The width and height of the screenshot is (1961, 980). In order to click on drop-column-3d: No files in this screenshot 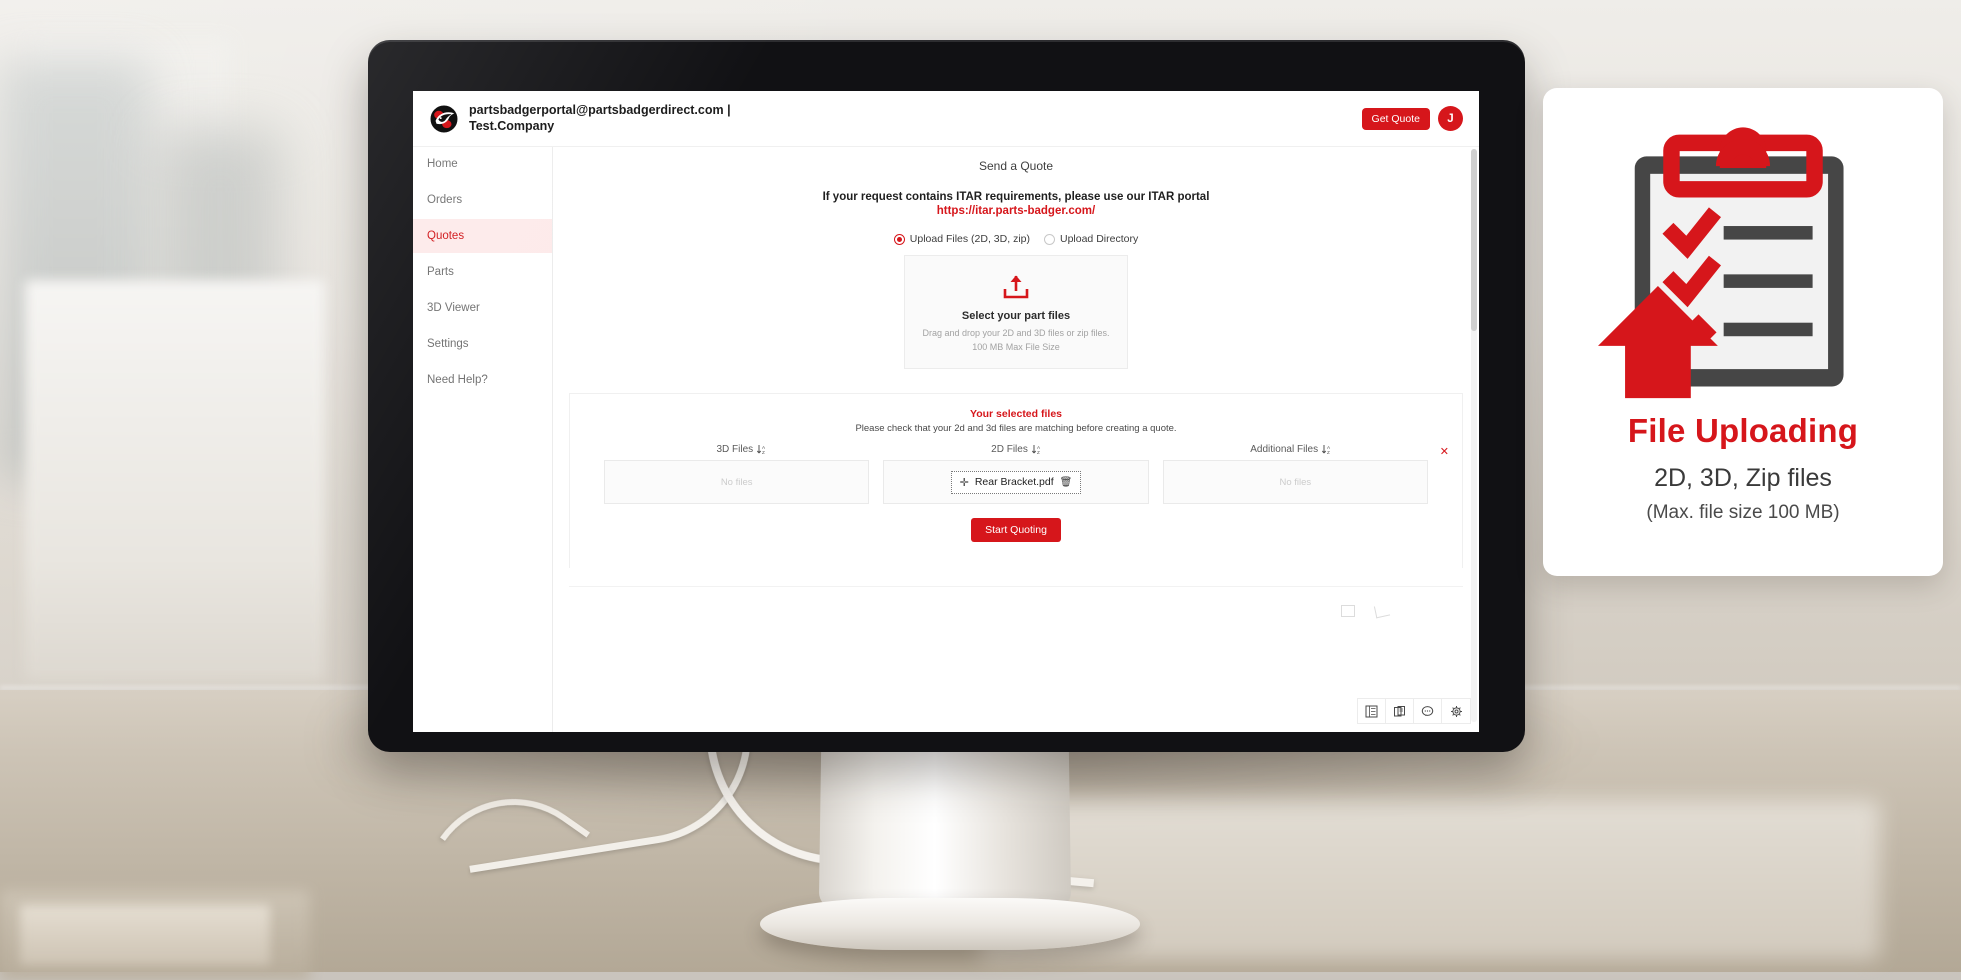, I will do `click(737, 482)`.